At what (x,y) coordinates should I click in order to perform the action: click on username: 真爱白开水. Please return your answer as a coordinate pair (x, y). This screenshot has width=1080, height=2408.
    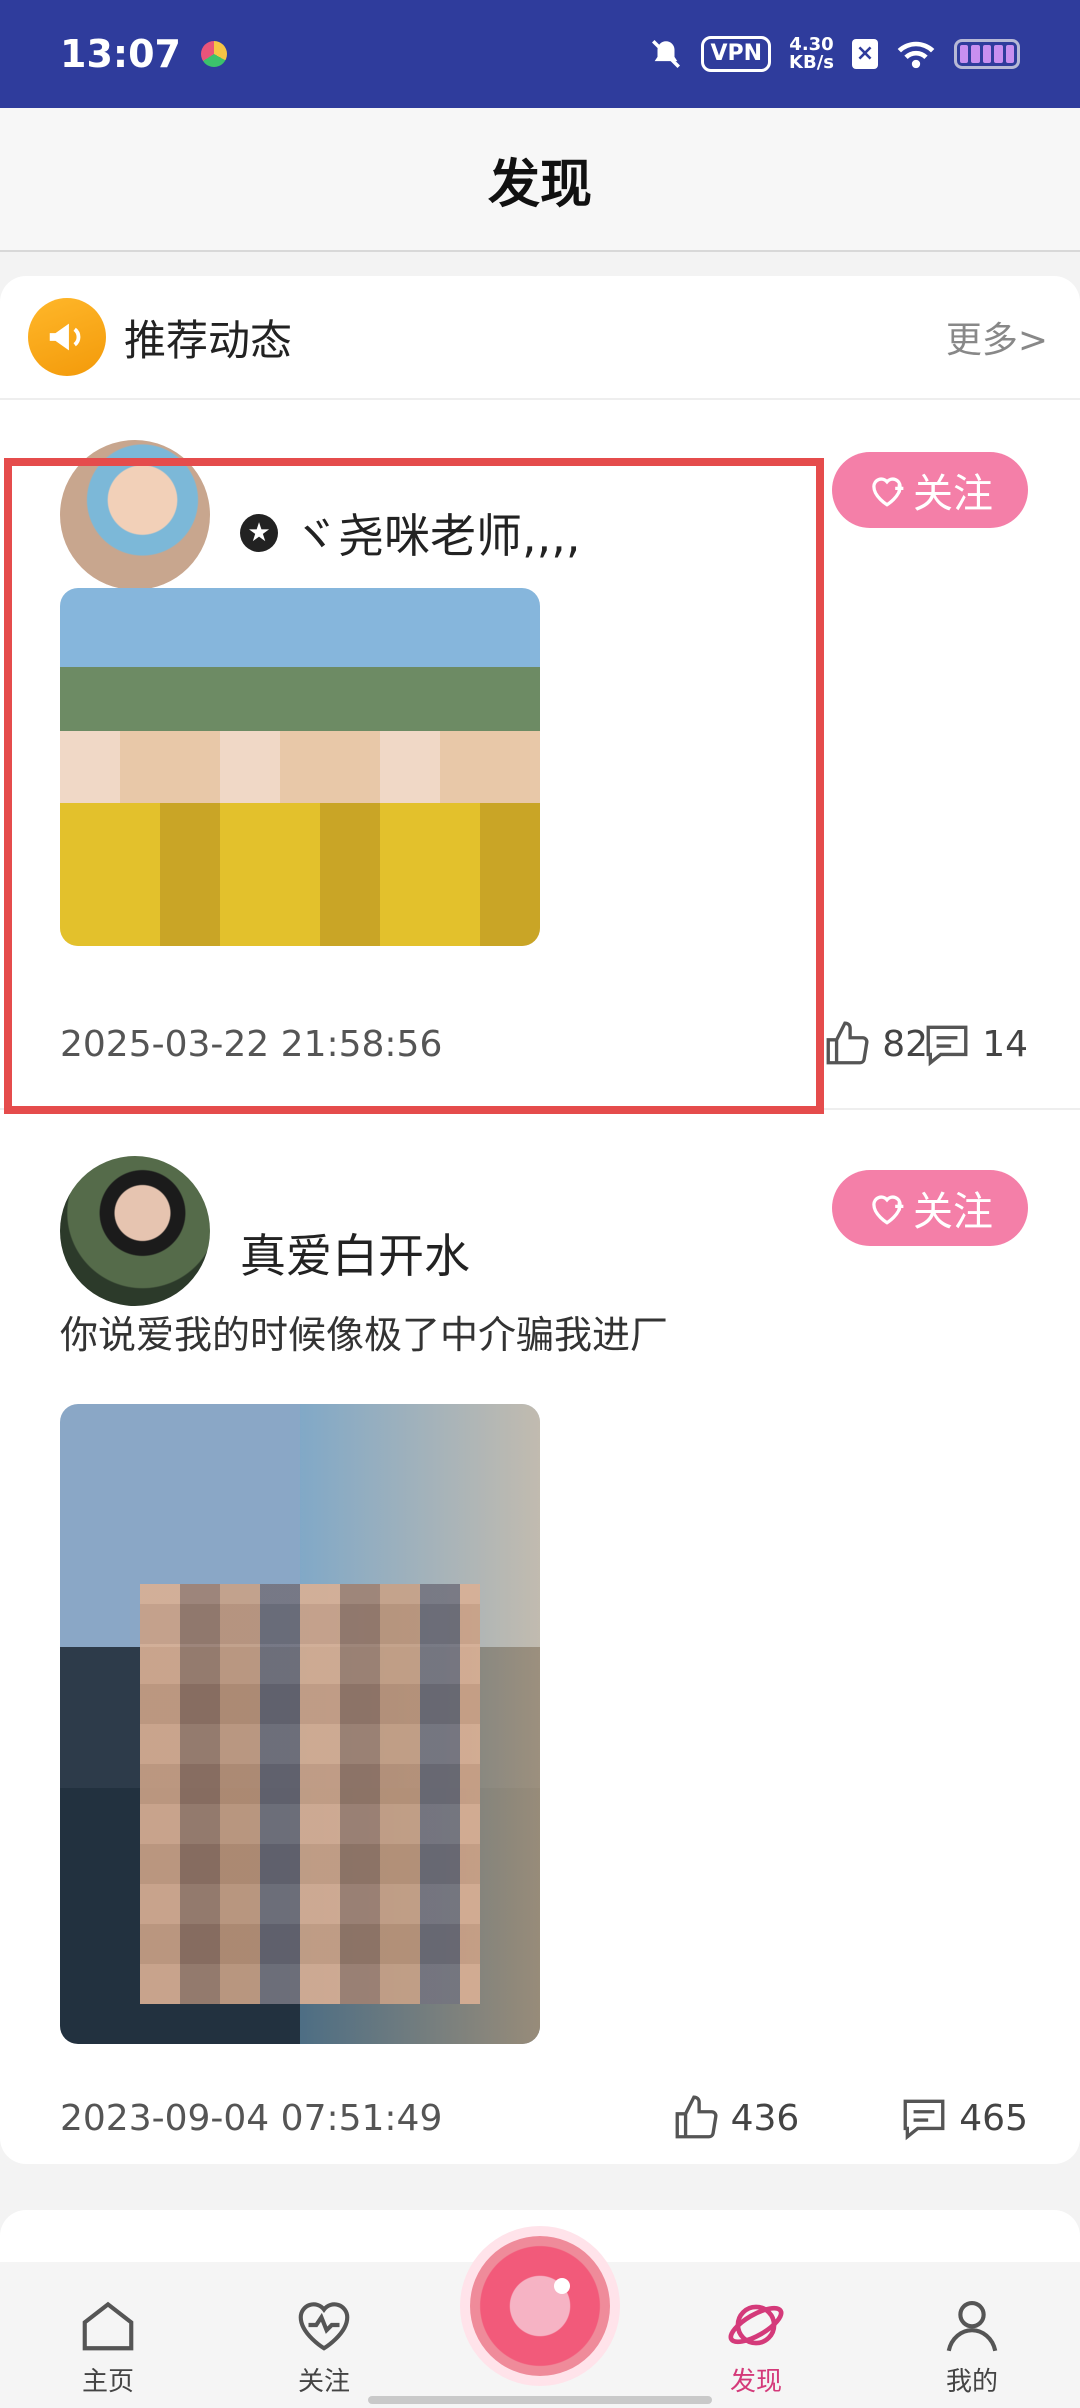
    Looking at the image, I should click on (355, 1253).